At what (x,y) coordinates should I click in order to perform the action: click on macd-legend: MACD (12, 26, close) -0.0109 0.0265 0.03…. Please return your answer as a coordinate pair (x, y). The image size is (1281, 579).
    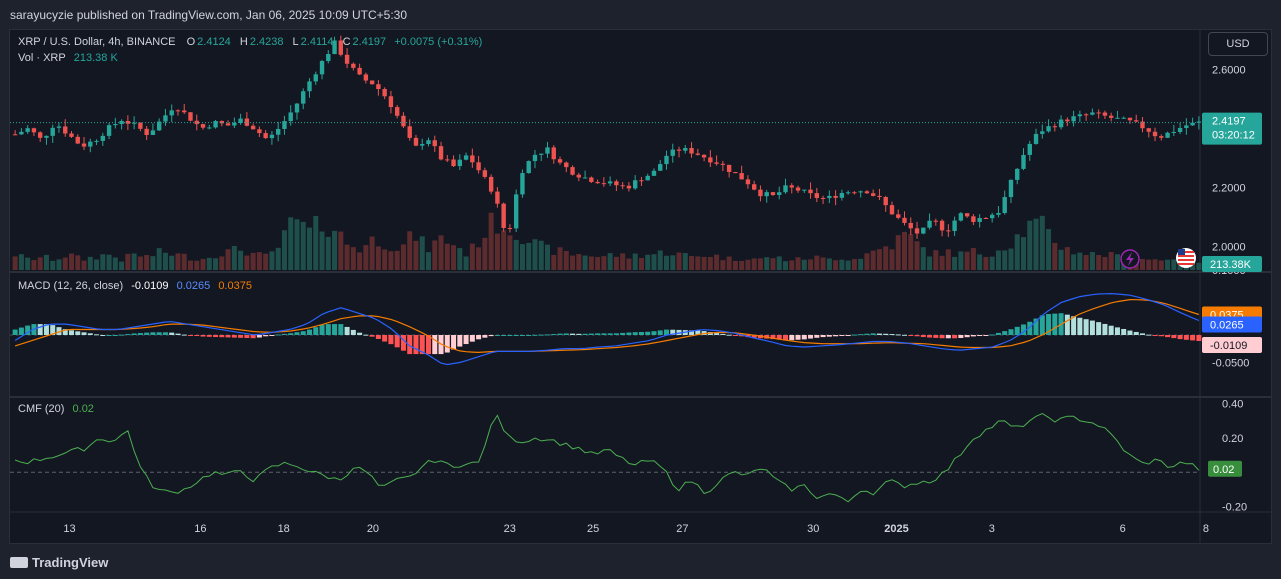
    Looking at the image, I should click on (136, 286).